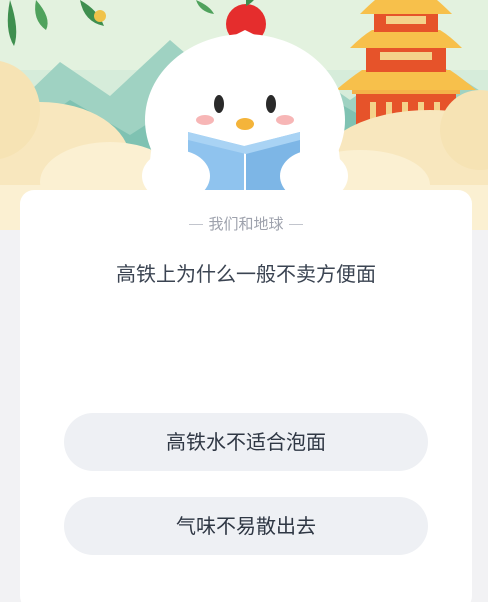 The image size is (488, 602). I want to click on question-text: 高铁上为什么一般不卖方便面, so click(246, 274).